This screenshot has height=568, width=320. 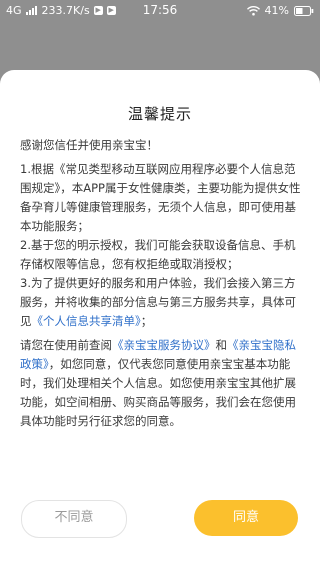 I want to click on info-sharing-list-link: 《个人信息共享清单》, so click(x=86, y=321).